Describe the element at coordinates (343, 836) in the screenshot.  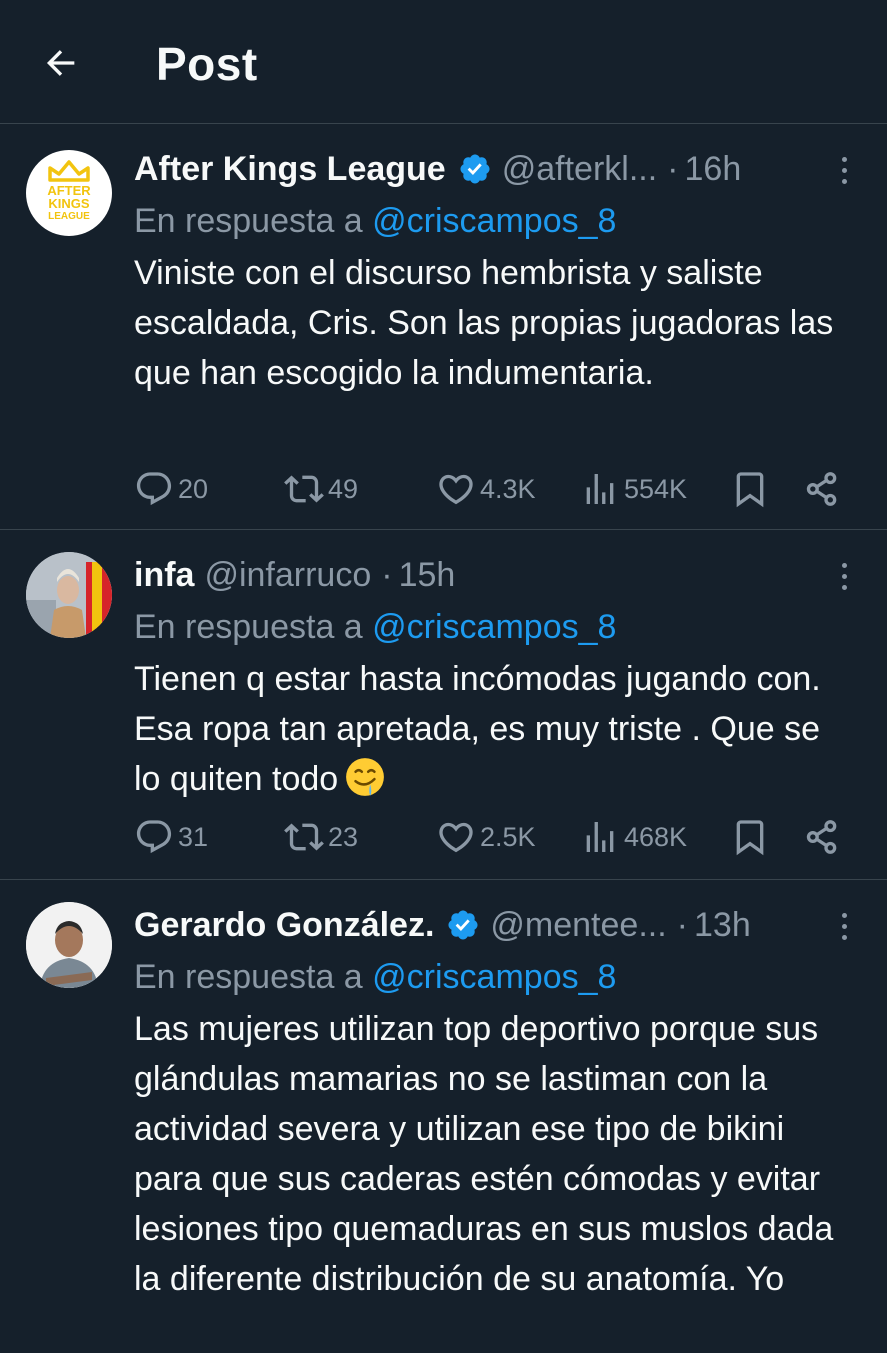
I see `repost-count: 23` at that location.